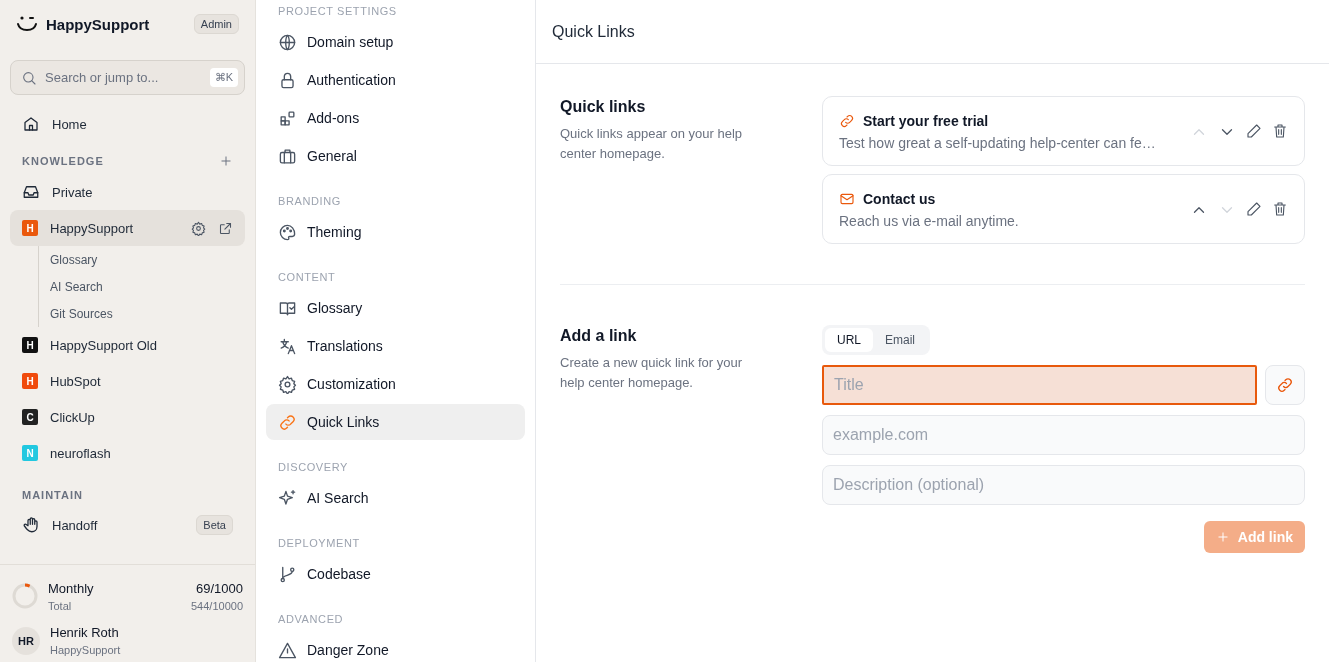 The image size is (1329, 662). What do you see at coordinates (1039, 385) in the screenshot?
I see `text-field: Title` at bounding box center [1039, 385].